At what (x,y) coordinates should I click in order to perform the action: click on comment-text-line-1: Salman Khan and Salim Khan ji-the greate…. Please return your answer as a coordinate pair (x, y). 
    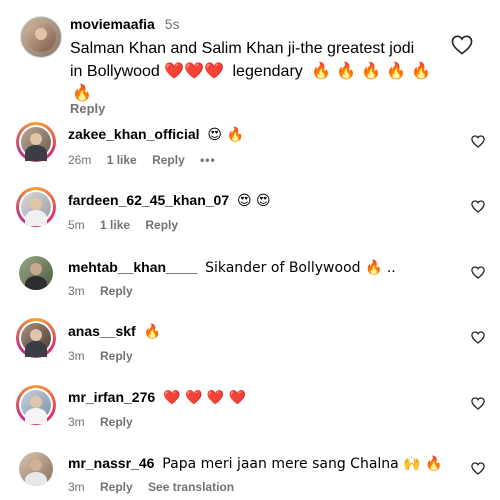
    Looking at the image, I should click on (242, 48).